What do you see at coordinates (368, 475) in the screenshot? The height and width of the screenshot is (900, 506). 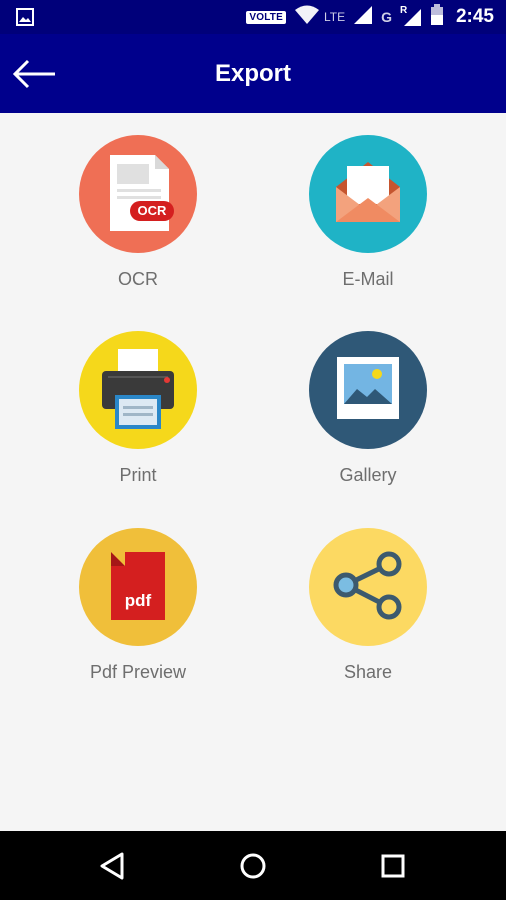 I see `gallery-label: Gallery` at bounding box center [368, 475].